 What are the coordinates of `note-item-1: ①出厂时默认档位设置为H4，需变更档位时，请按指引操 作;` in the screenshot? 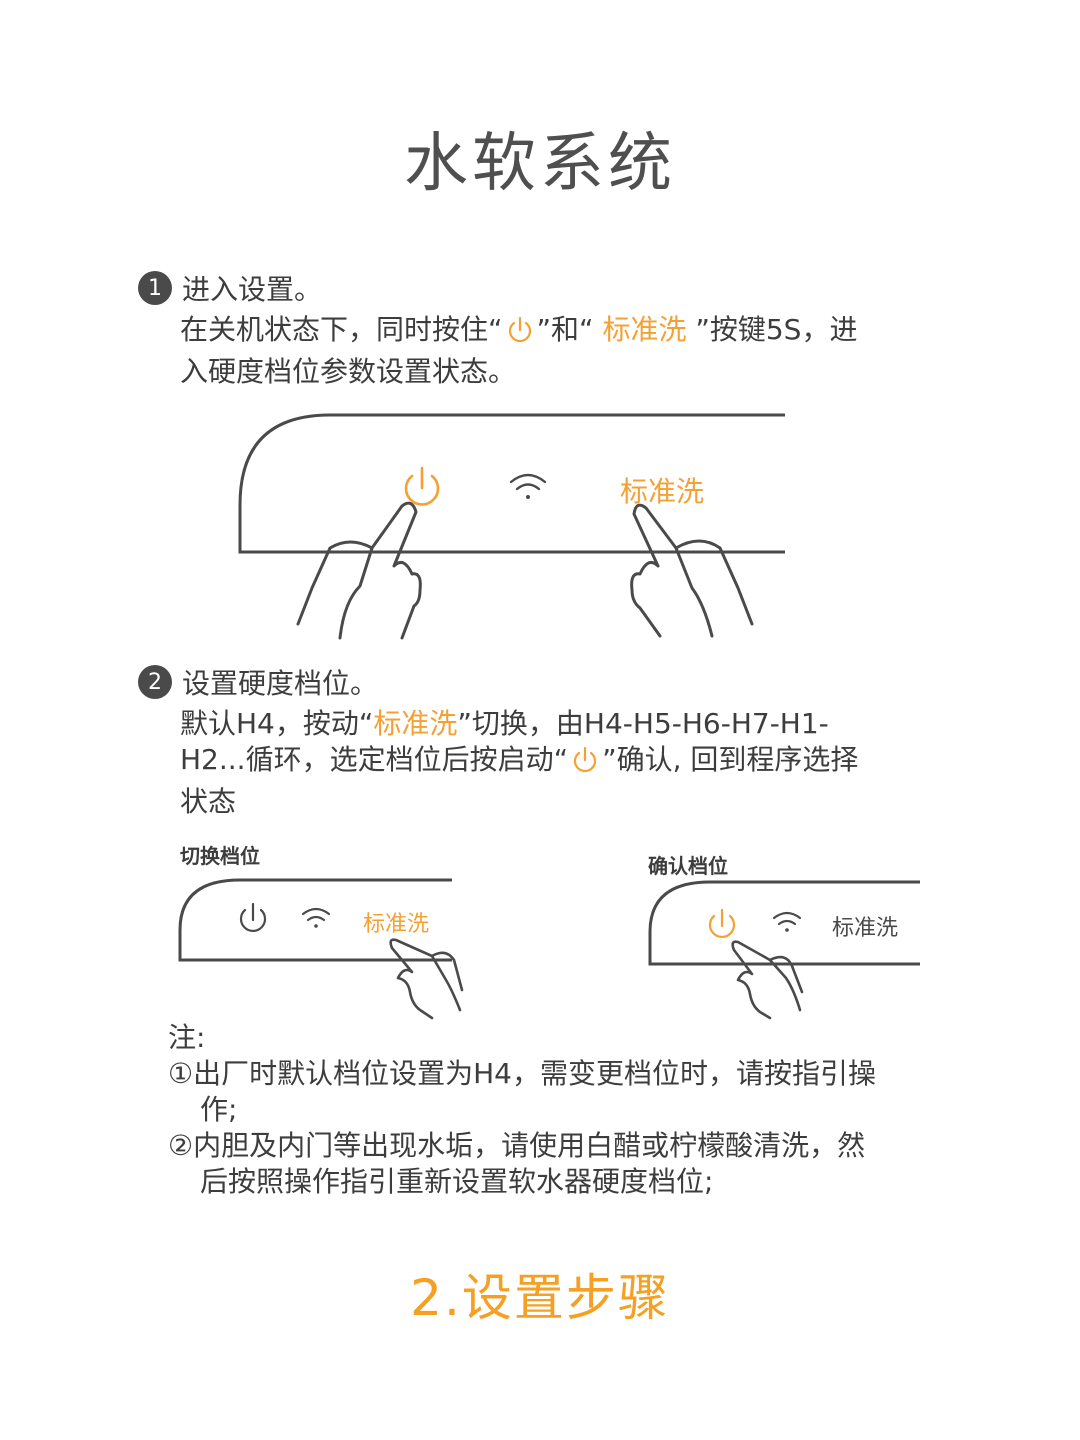 It's located at (563, 1092).